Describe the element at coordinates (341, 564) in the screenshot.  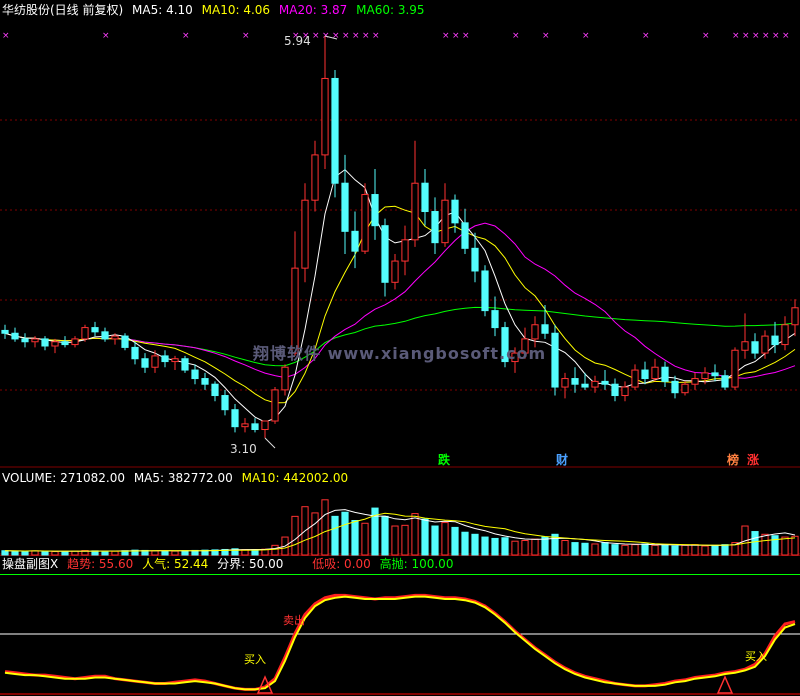
I see `low-buy-value: 低吸: 0.00` at that location.